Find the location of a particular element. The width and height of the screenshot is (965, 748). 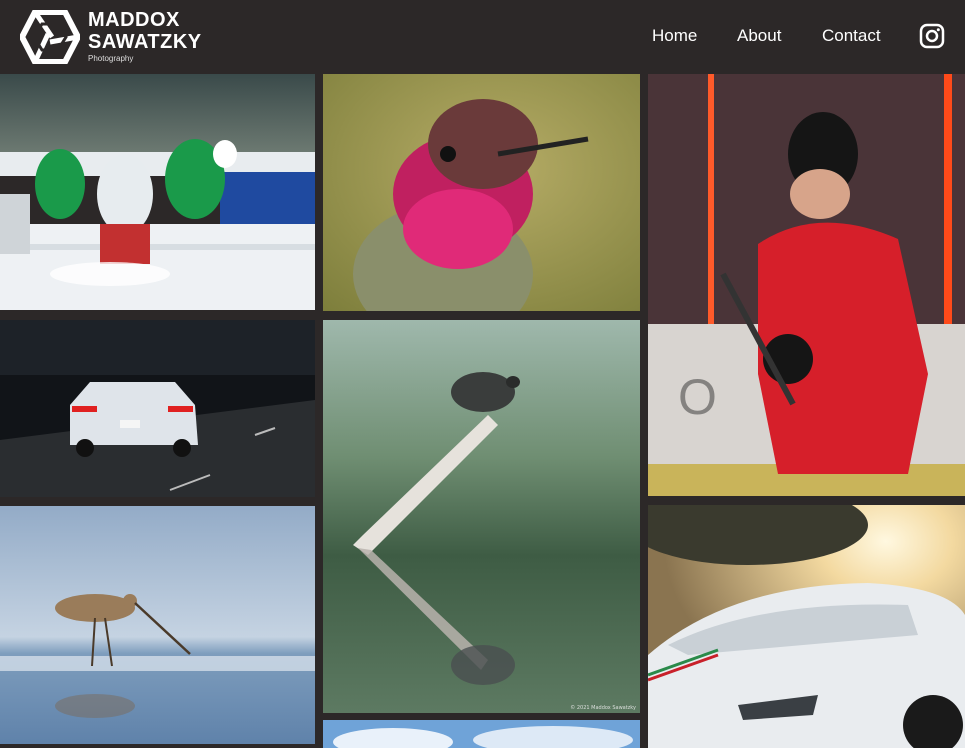

brand-first-name: MADDOX is located at coordinates (134, 20).